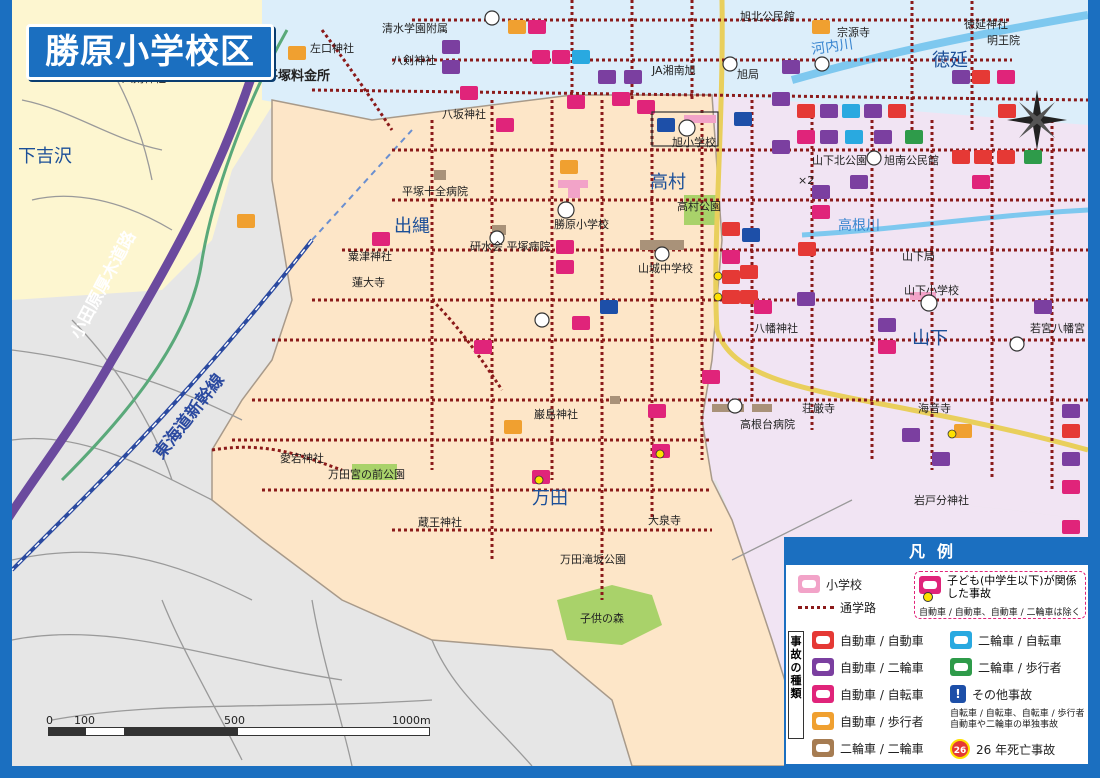 This screenshot has width=1100, height=778. Describe the element at coordinates (991, 694) in the screenshot. I see `legend-other: ! その他事故` at that location.